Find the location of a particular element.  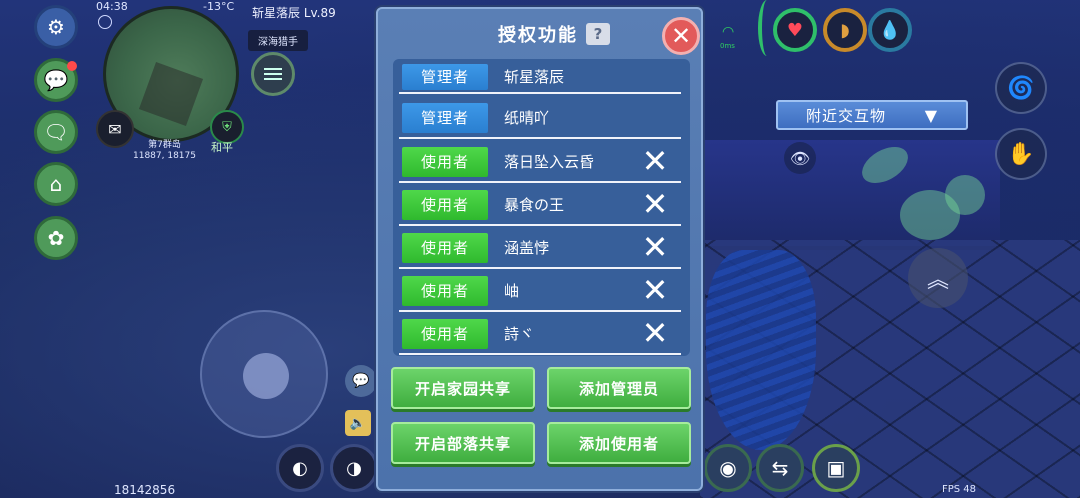

flower-icon: ✿ is located at coordinates (56, 238).